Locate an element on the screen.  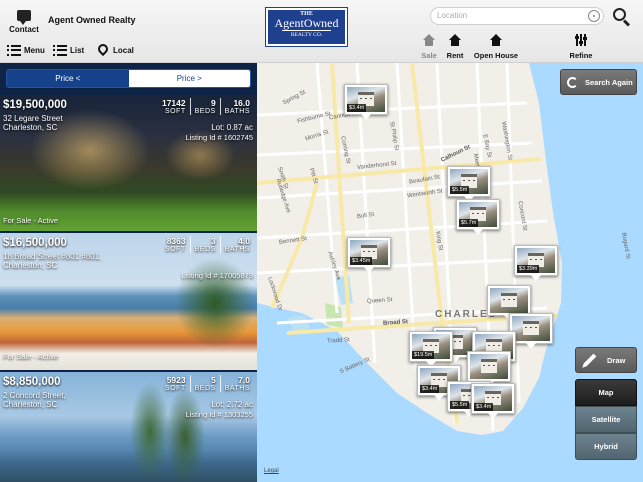
draw-label: Draw is located at coordinates (616, 360).